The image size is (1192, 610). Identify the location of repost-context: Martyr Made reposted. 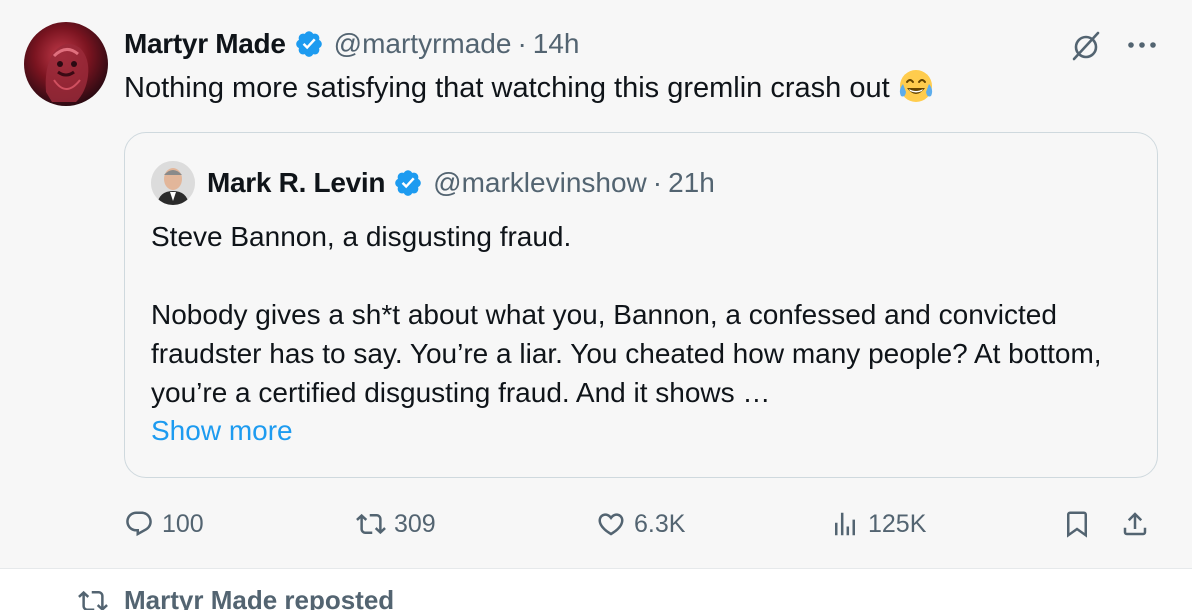
(235, 597).